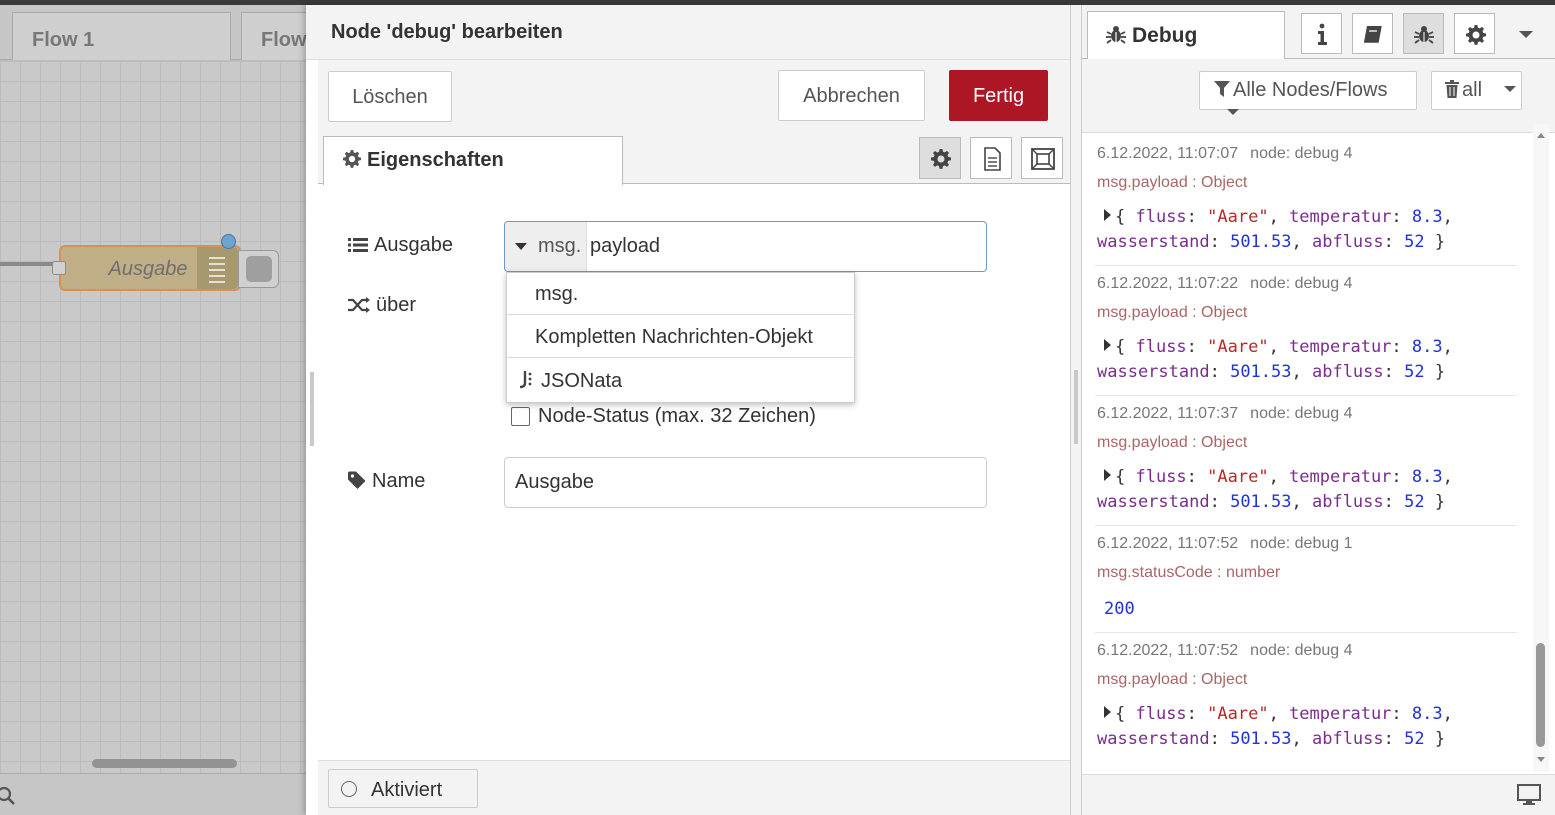  What do you see at coordinates (674, 337) in the screenshot?
I see `dropdown-option-label: Kompletten Nachrichten-Objekt` at bounding box center [674, 337].